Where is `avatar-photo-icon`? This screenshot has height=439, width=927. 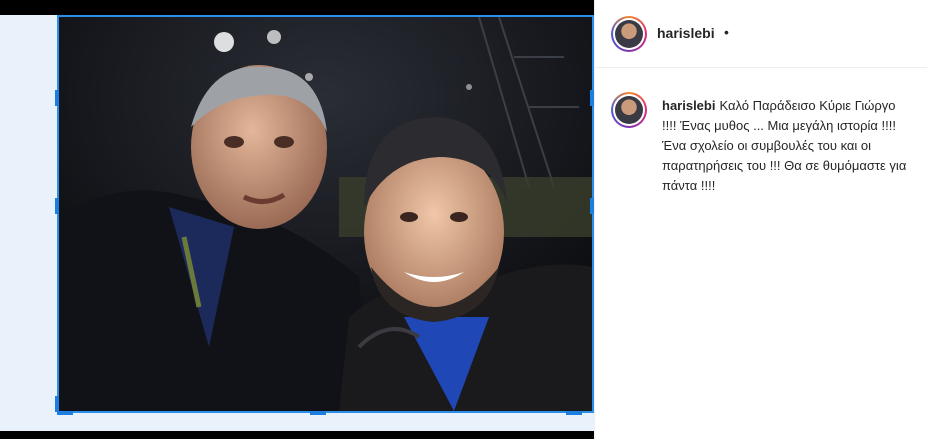
avatar-photo-icon is located at coordinates (629, 34).